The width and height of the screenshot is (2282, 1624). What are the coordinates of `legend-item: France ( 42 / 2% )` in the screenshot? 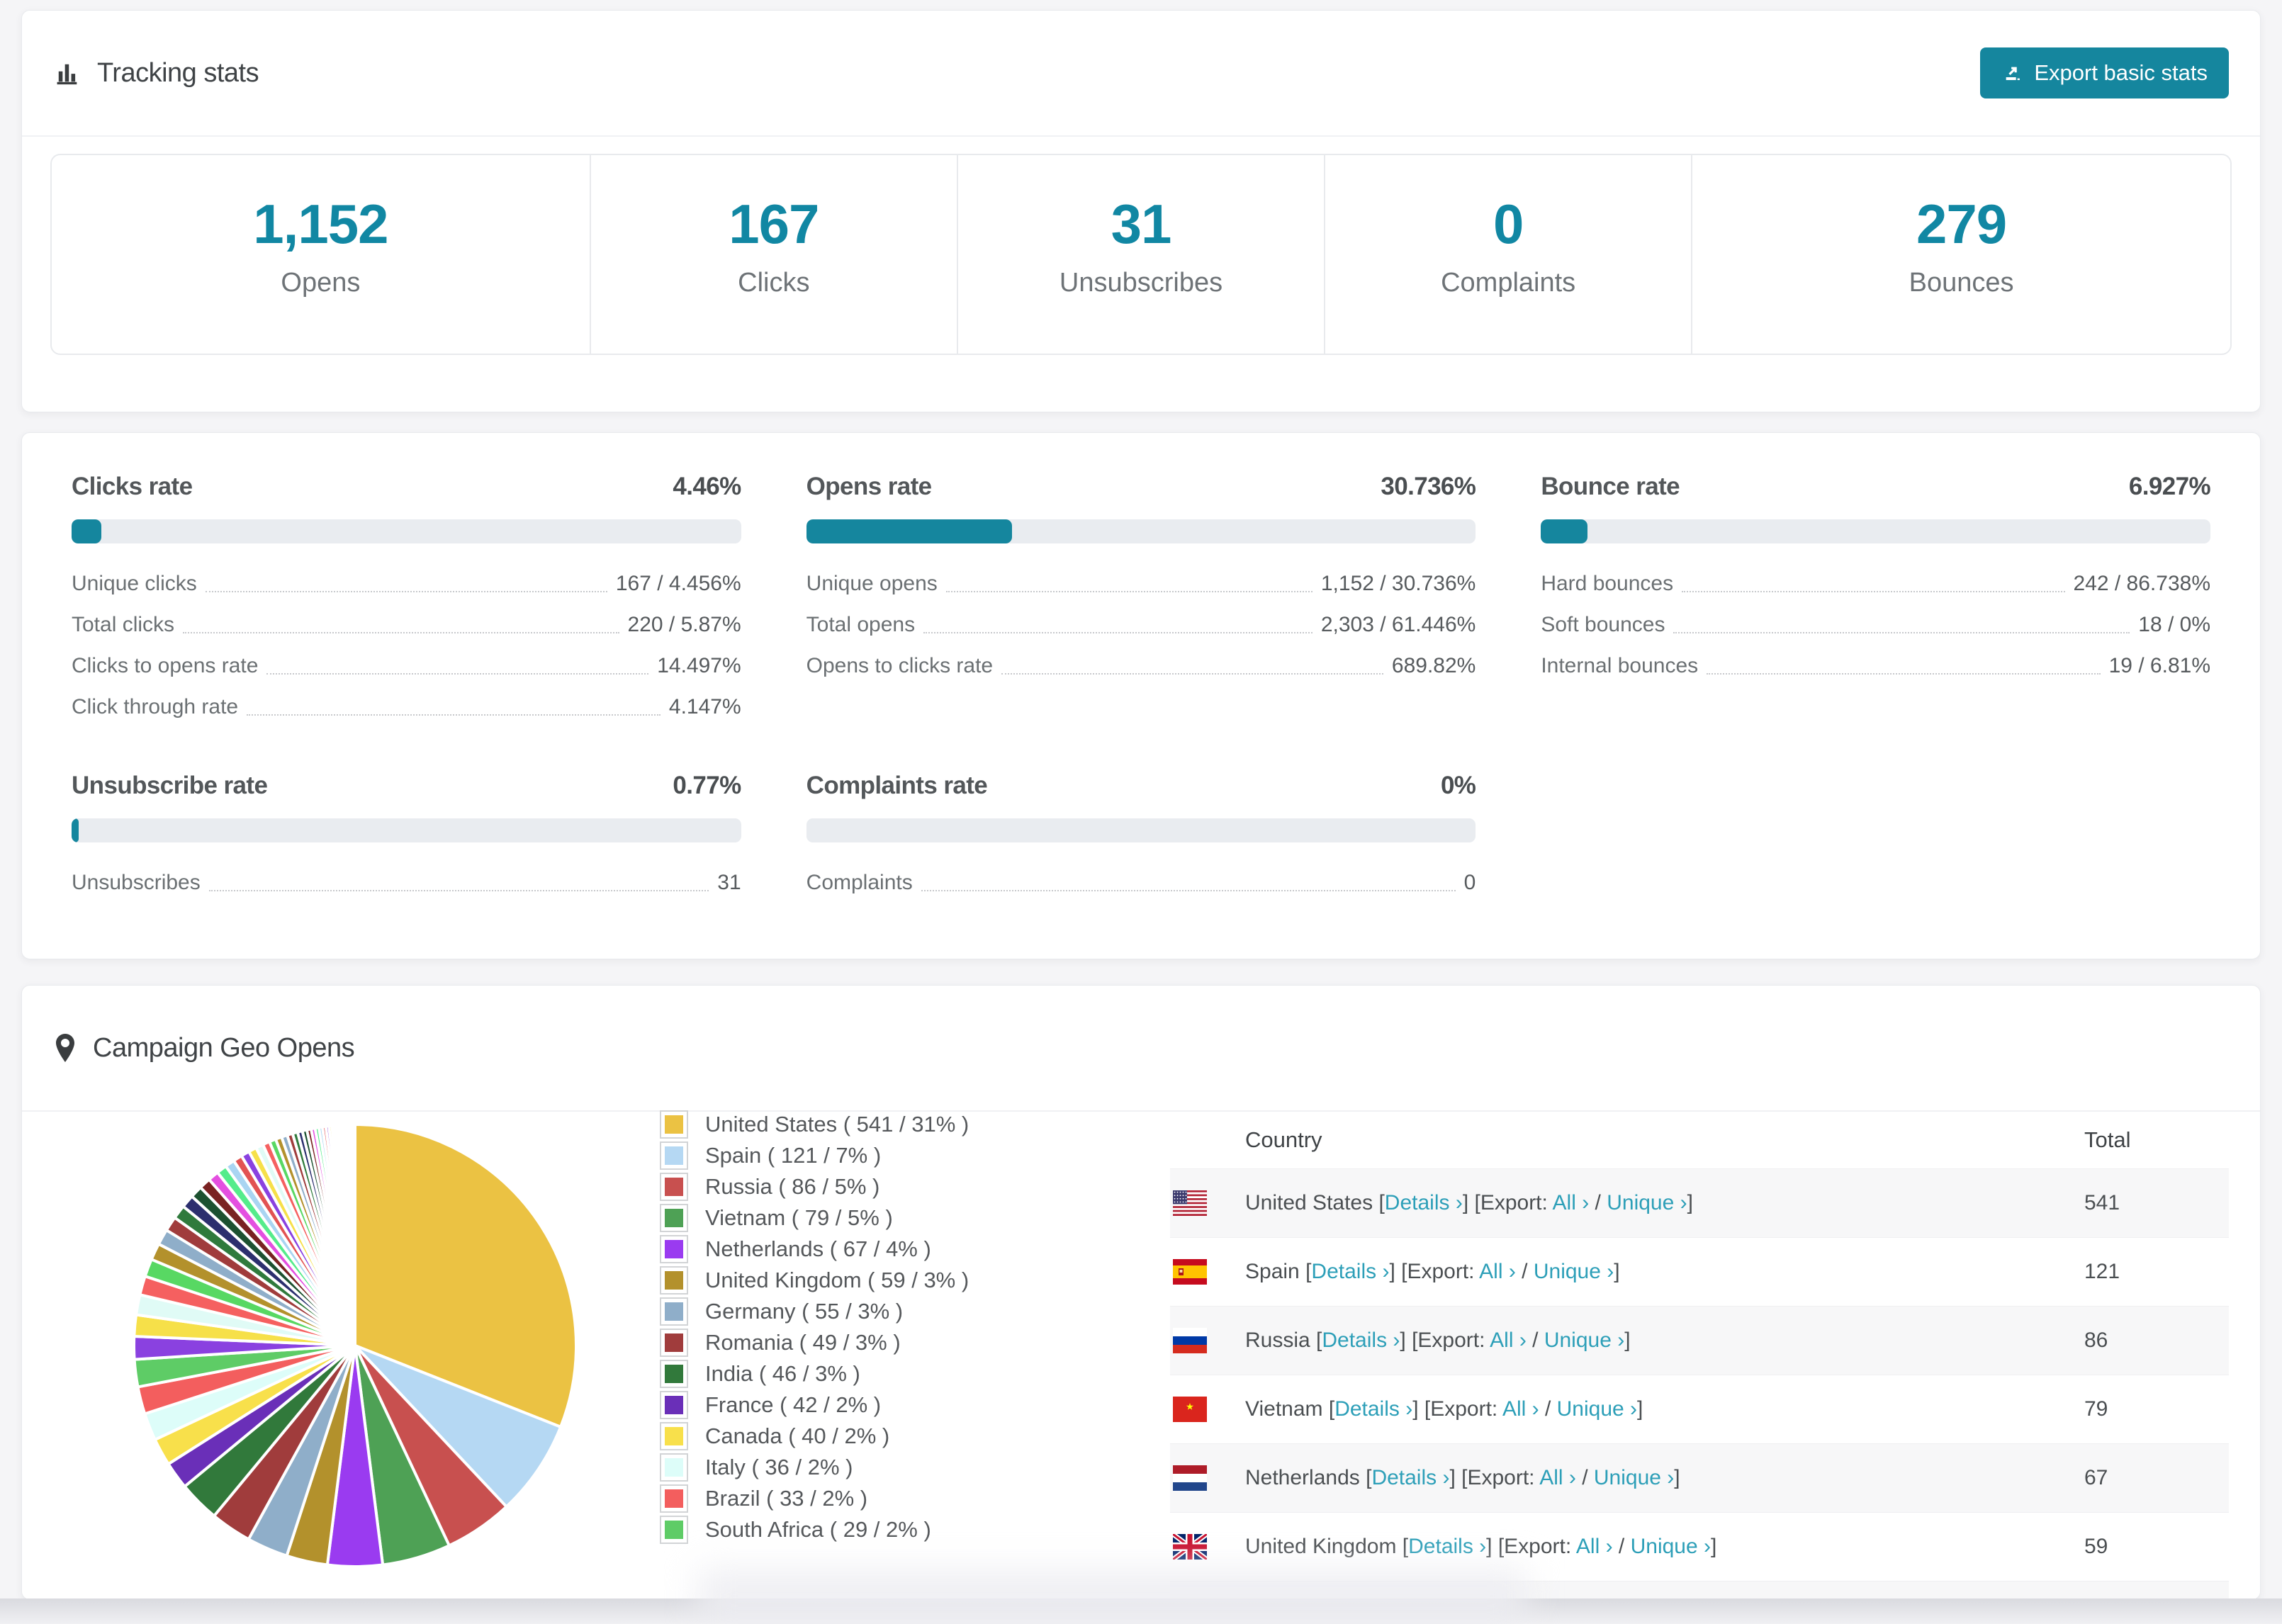 It's located at (908, 1405).